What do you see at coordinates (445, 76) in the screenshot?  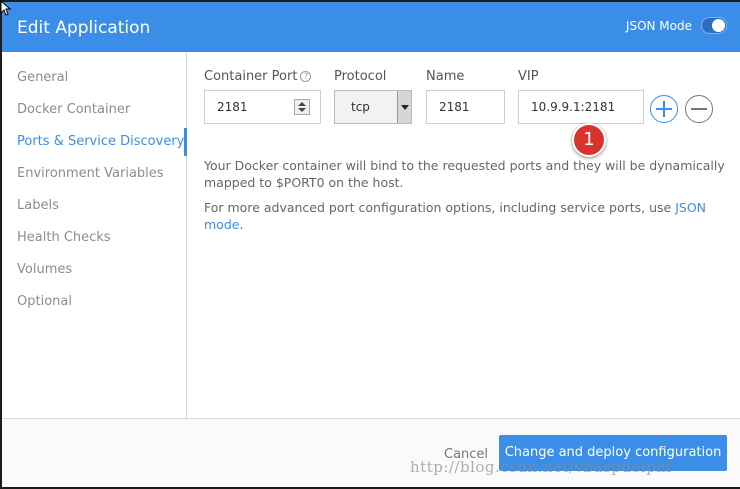 I see `name-label: Name` at bounding box center [445, 76].